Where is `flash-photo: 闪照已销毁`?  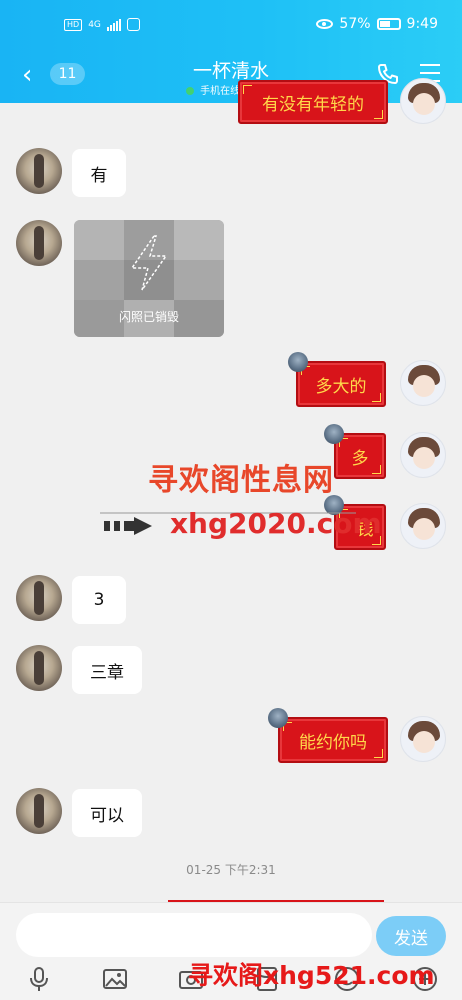
flash-photo: 闪照已销毁 is located at coordinates (149, 278).